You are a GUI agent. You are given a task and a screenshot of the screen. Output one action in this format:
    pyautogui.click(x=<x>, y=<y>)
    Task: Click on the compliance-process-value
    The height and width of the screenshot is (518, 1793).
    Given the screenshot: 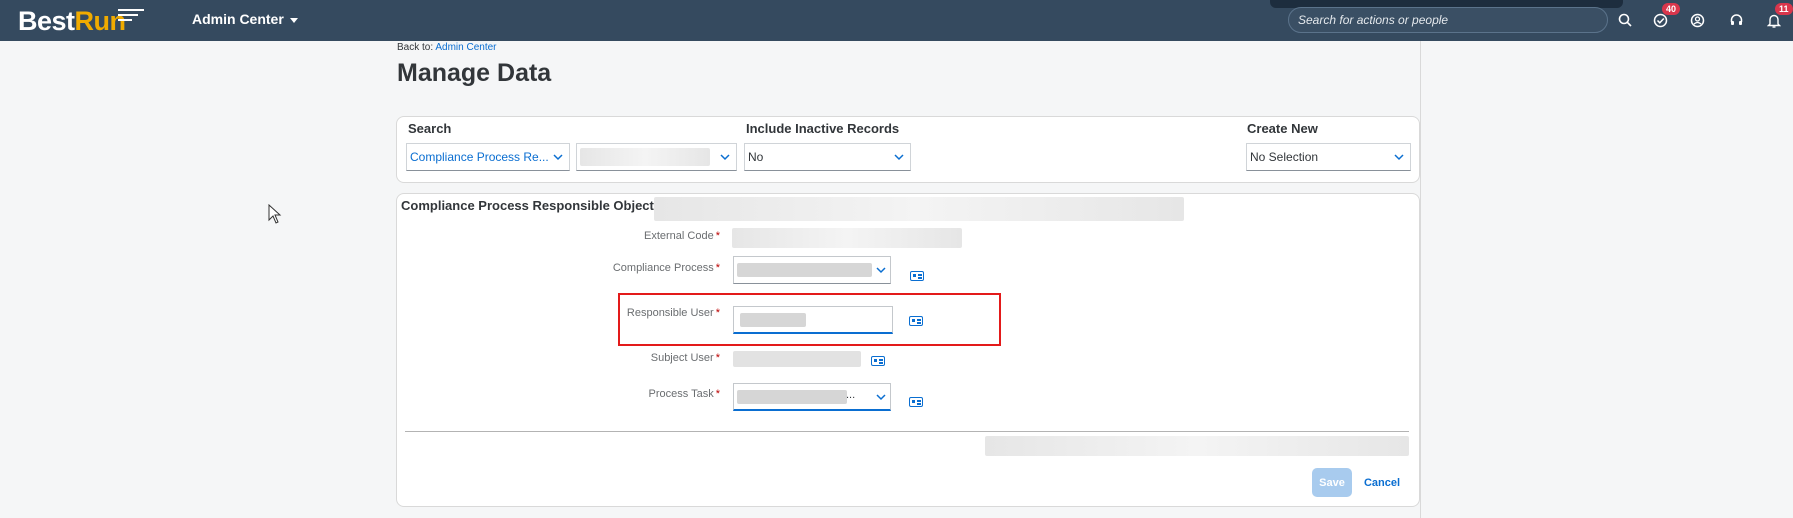 What is the action you would take?
    pyautogui.click(x=804, y=270)
    